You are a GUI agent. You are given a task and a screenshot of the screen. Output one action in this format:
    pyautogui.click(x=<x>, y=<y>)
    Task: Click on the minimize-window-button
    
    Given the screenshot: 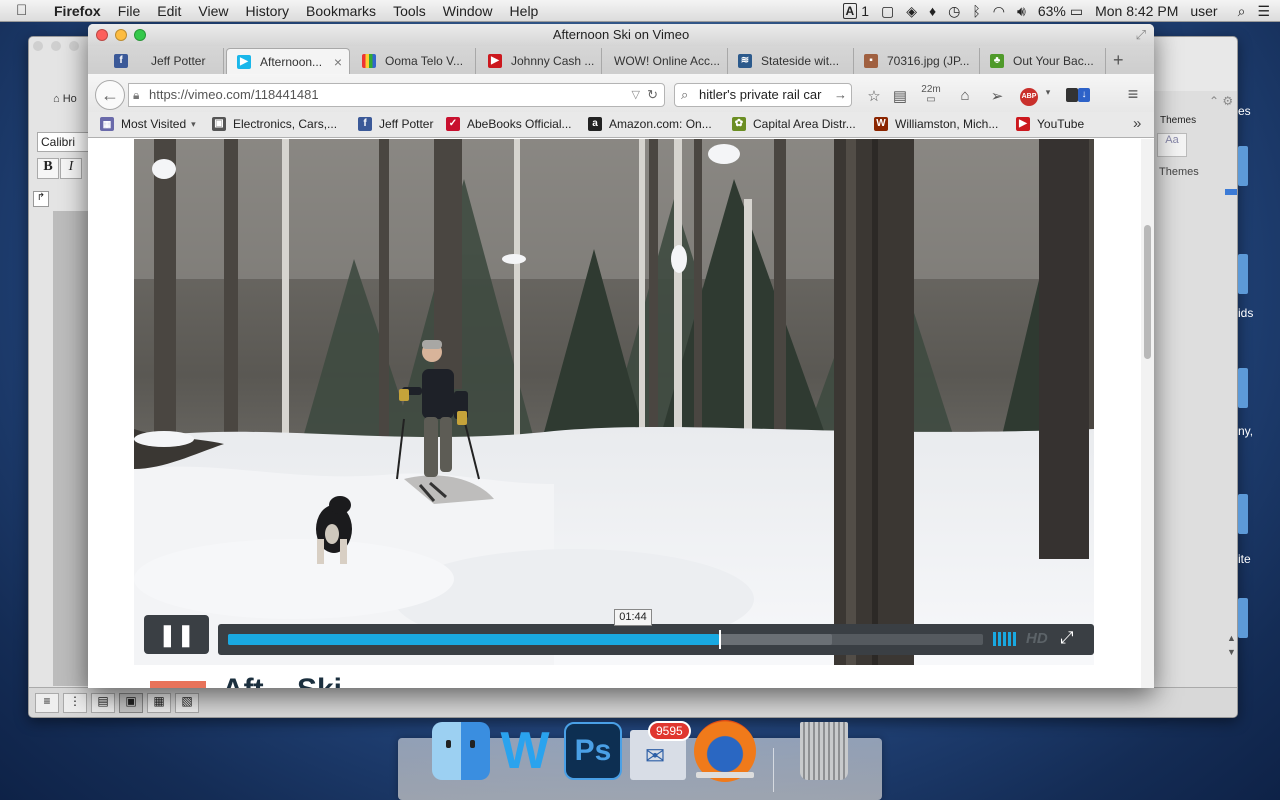 What is the action you would take?
    pyautogui.click(x=121, y=35)
    